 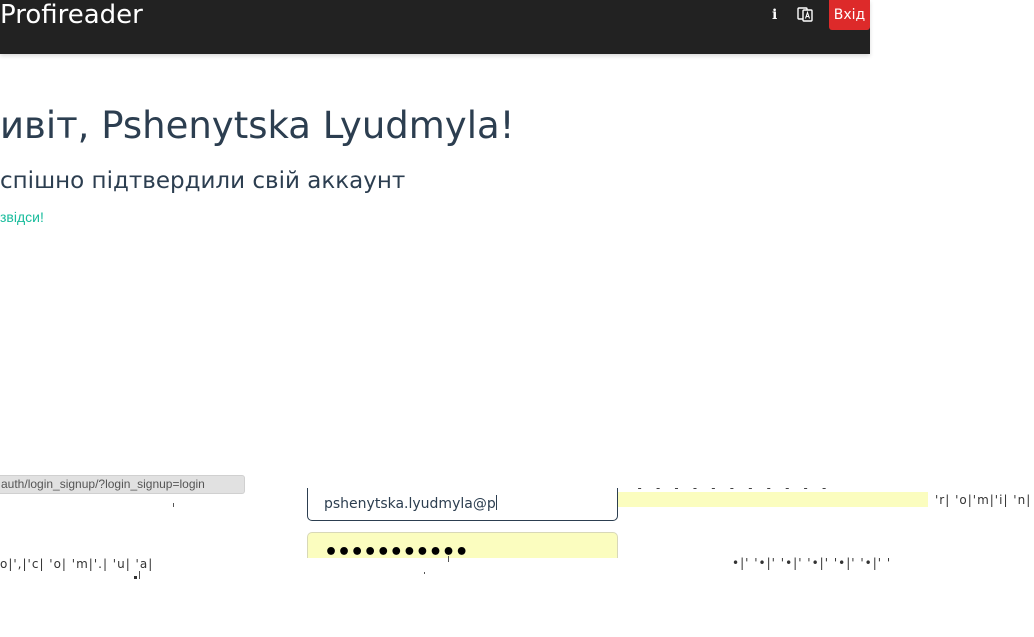 What do you see at coordinates (805, 15) in the screenshot?
I see `language-icon` at bounding box center [805, 15].